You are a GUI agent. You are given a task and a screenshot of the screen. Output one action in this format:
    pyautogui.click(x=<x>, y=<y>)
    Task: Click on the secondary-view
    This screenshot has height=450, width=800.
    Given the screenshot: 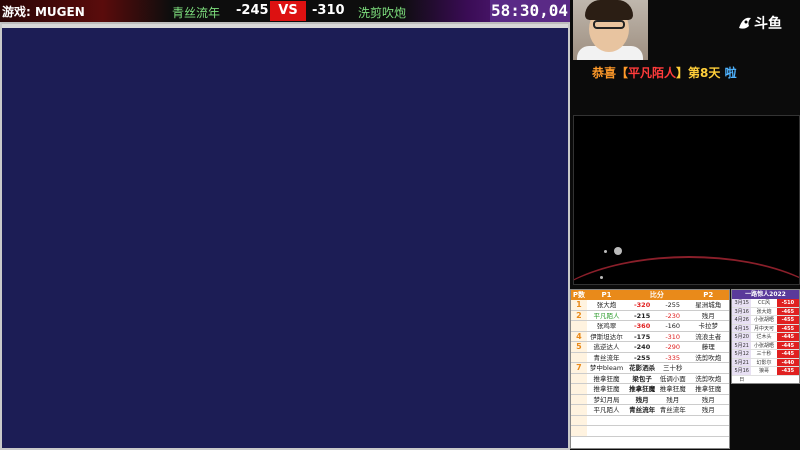 What is the action you would take?
    pyautogui.click(x=686, y=200)
    